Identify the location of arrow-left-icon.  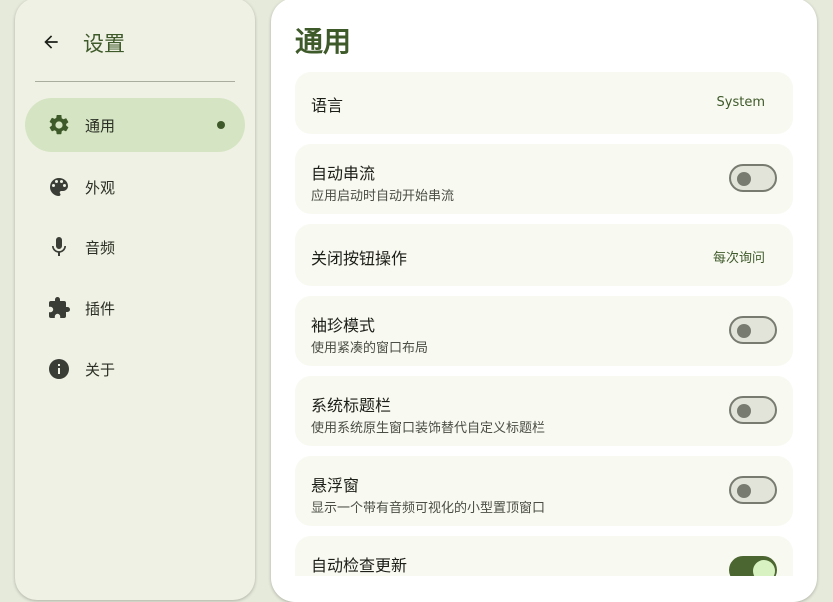
(51, 42).